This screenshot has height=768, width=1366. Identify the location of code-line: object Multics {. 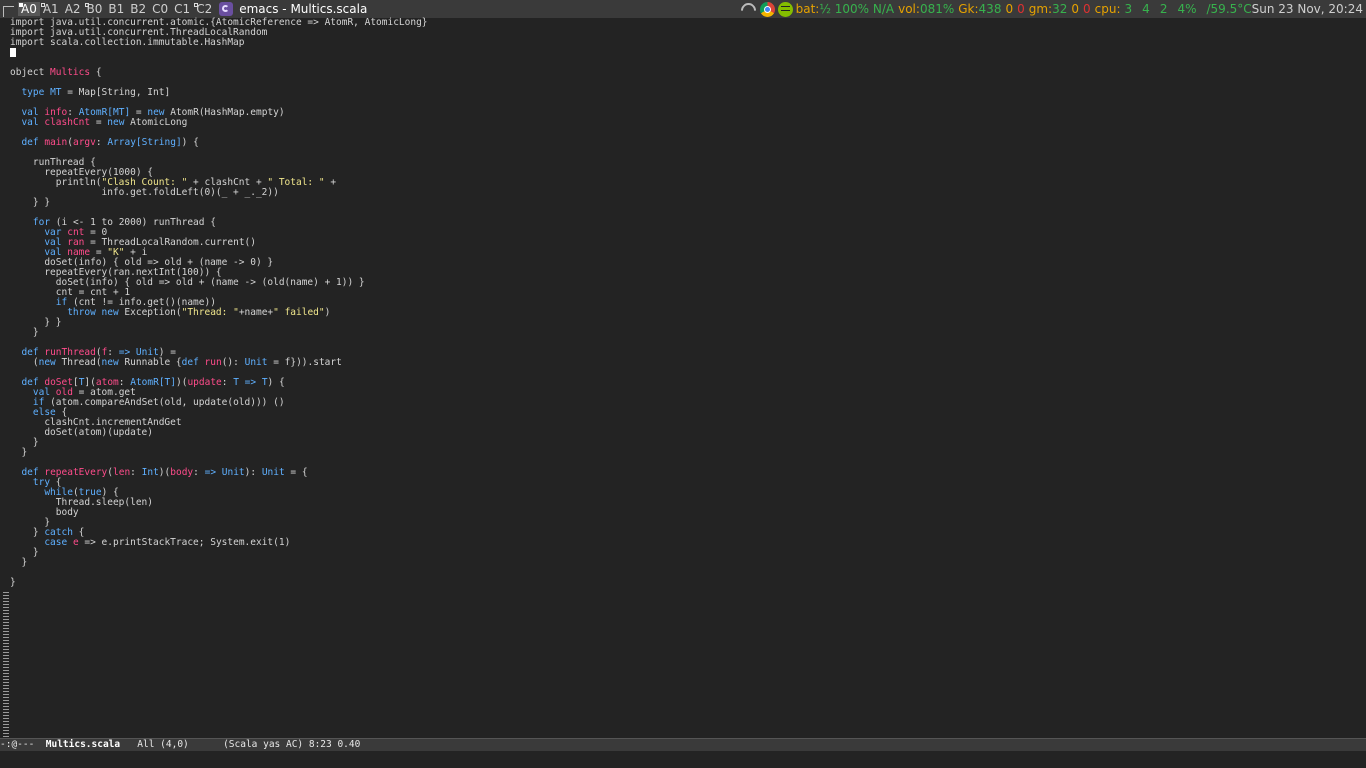
(219, 73).